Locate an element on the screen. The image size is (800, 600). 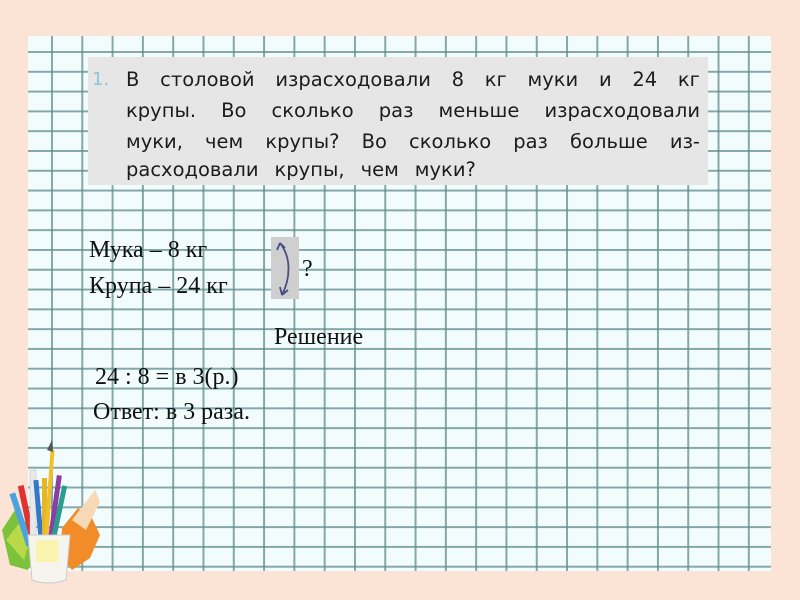
task-line: крупы. Во сколько раз меньше израсходовали is located at coordinates (413, 111).